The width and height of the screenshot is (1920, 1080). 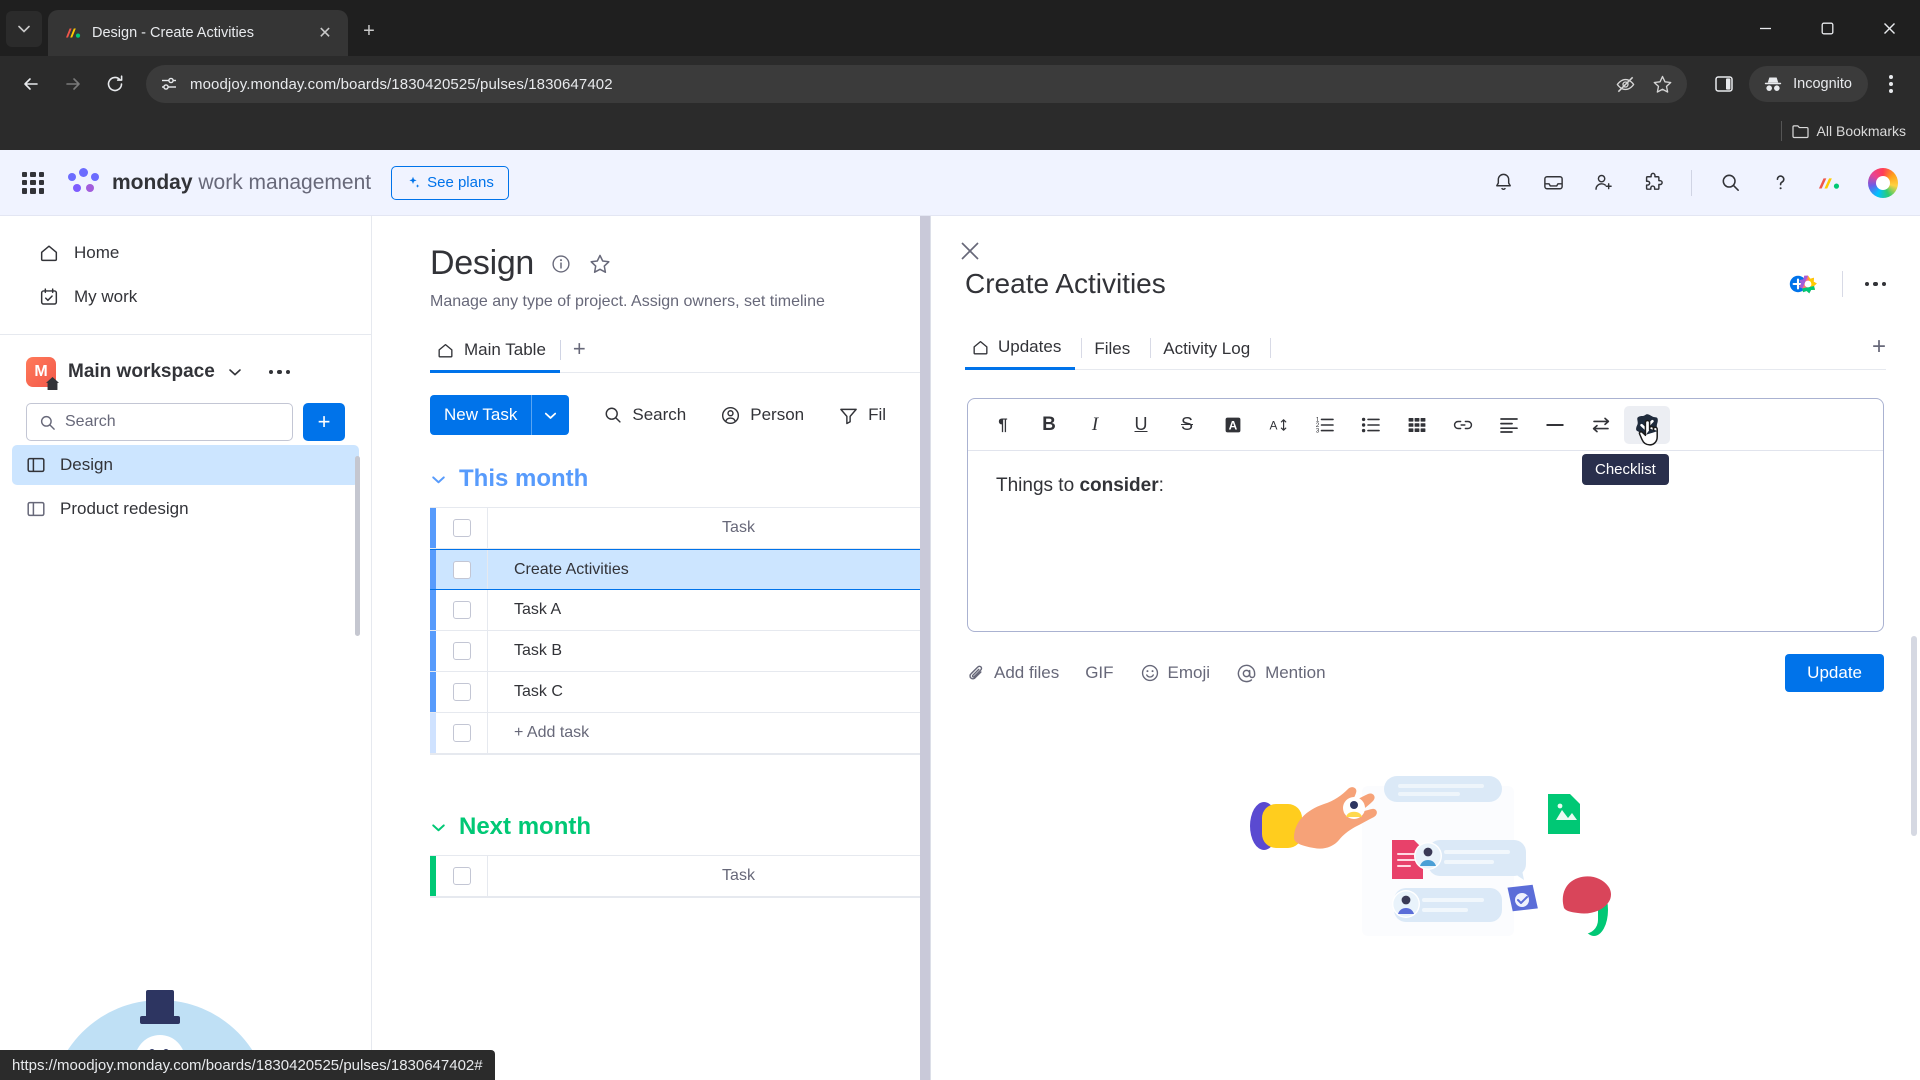 What do you see at coordinates (1013, 673) in the screenshot?
I see `add-files-button: Add files` at bounding box center [1013, 673].